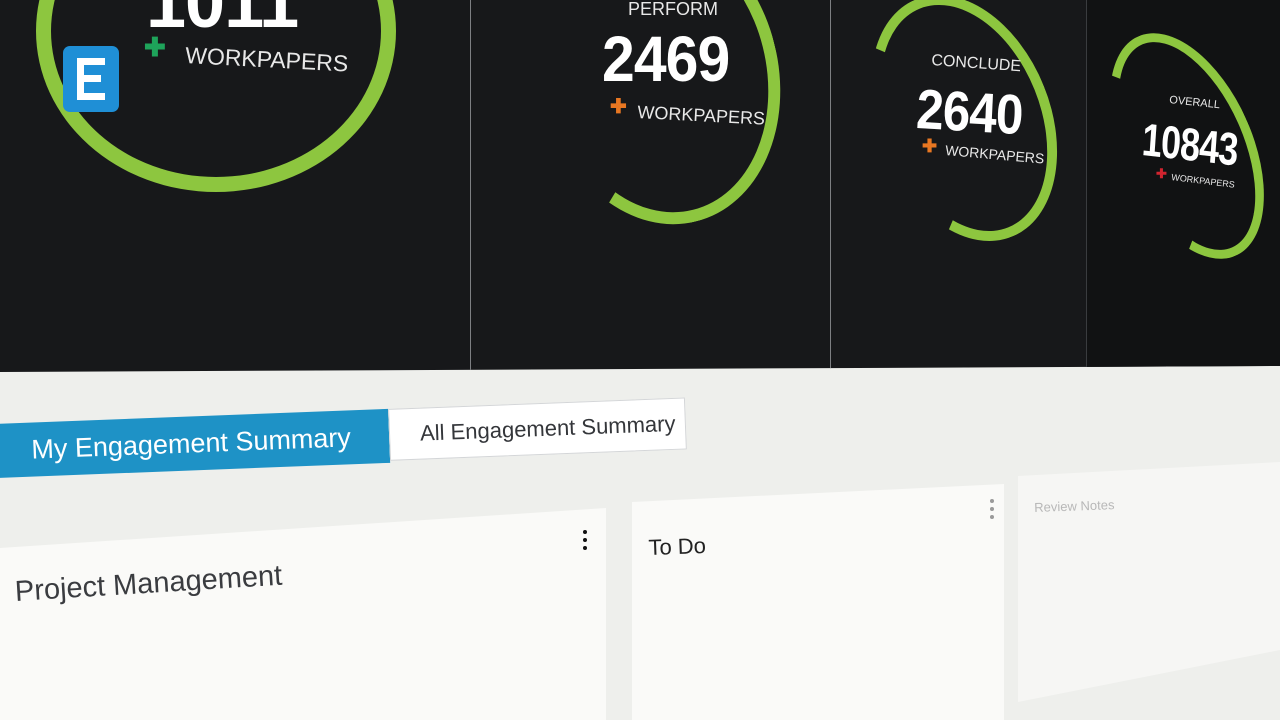 This screenshot has width=1280, height=720. Describe the element at coordinates (195, 443) in the screenshot. I see `tab-my-engagement-summary: My Engagement Summary` at that location.